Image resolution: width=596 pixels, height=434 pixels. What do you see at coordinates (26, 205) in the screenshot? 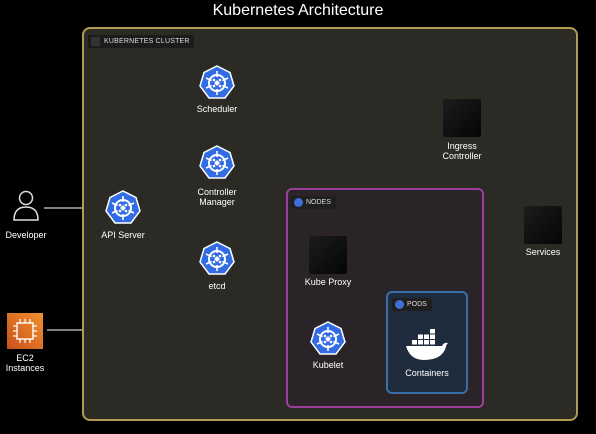
I see `person-icon` at bounding box center [26, 205].